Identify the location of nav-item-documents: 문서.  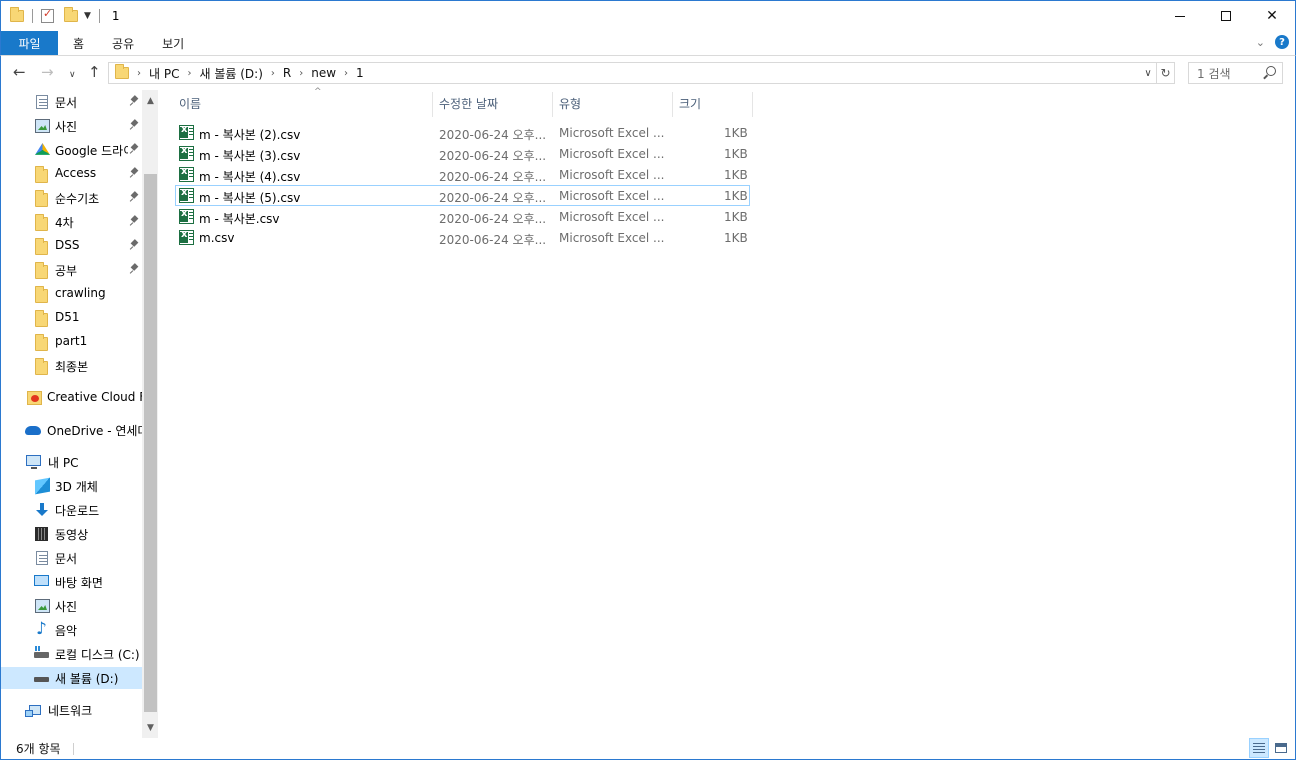
(71, 102).